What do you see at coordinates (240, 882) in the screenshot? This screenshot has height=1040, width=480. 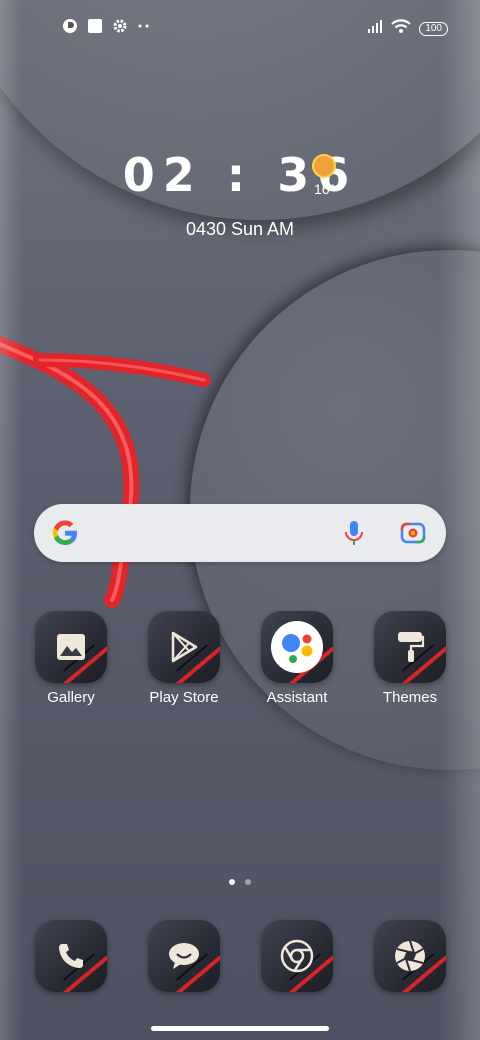 I see `page-indicator` at bounding box center [240, 882].